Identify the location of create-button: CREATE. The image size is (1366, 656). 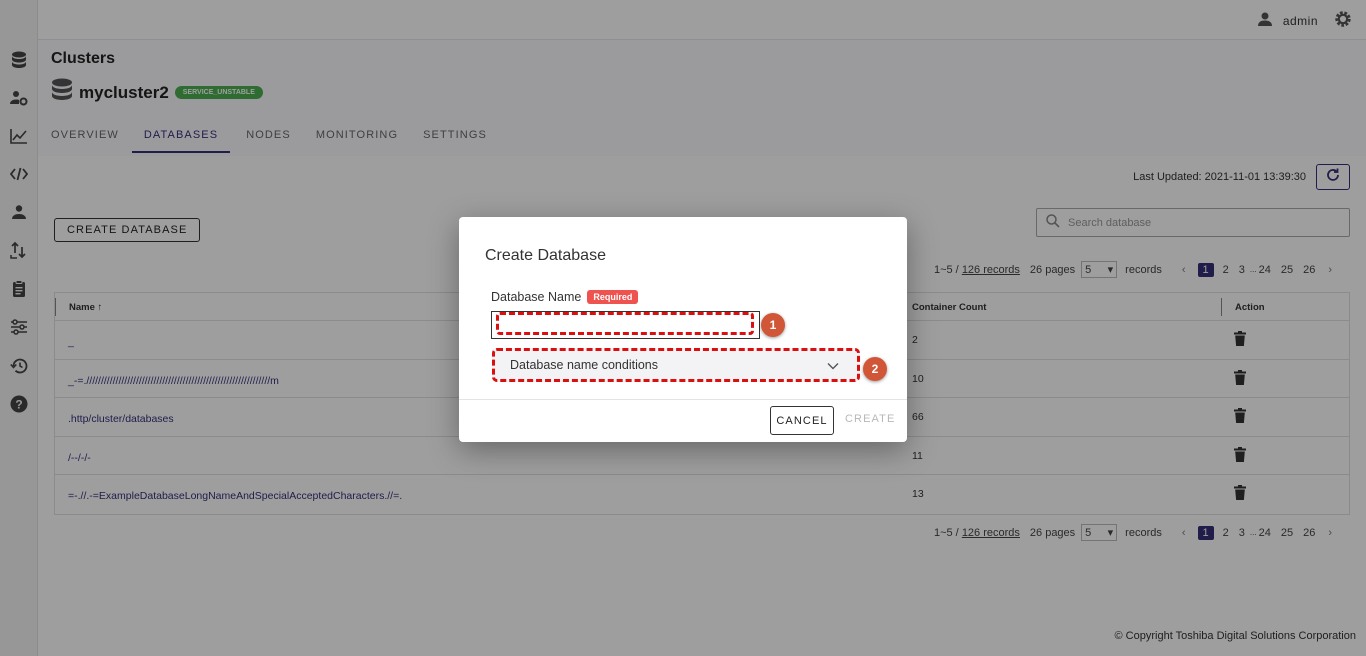
(870, 419).